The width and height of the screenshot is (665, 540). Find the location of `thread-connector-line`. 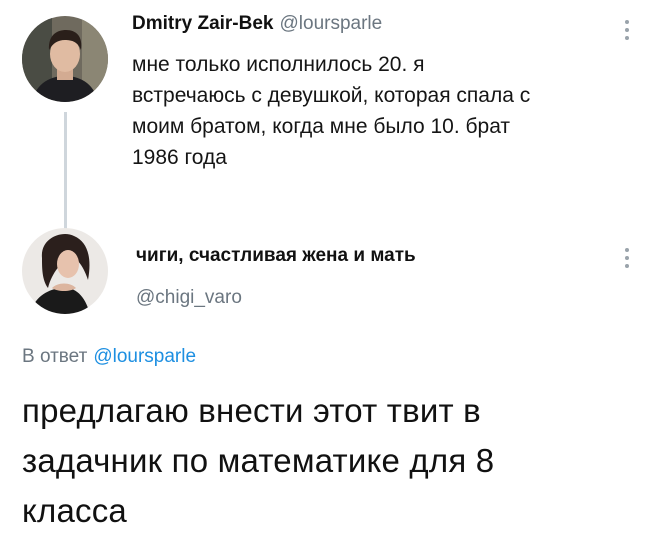

thread-connector-line is located at coordinates (65, 172).